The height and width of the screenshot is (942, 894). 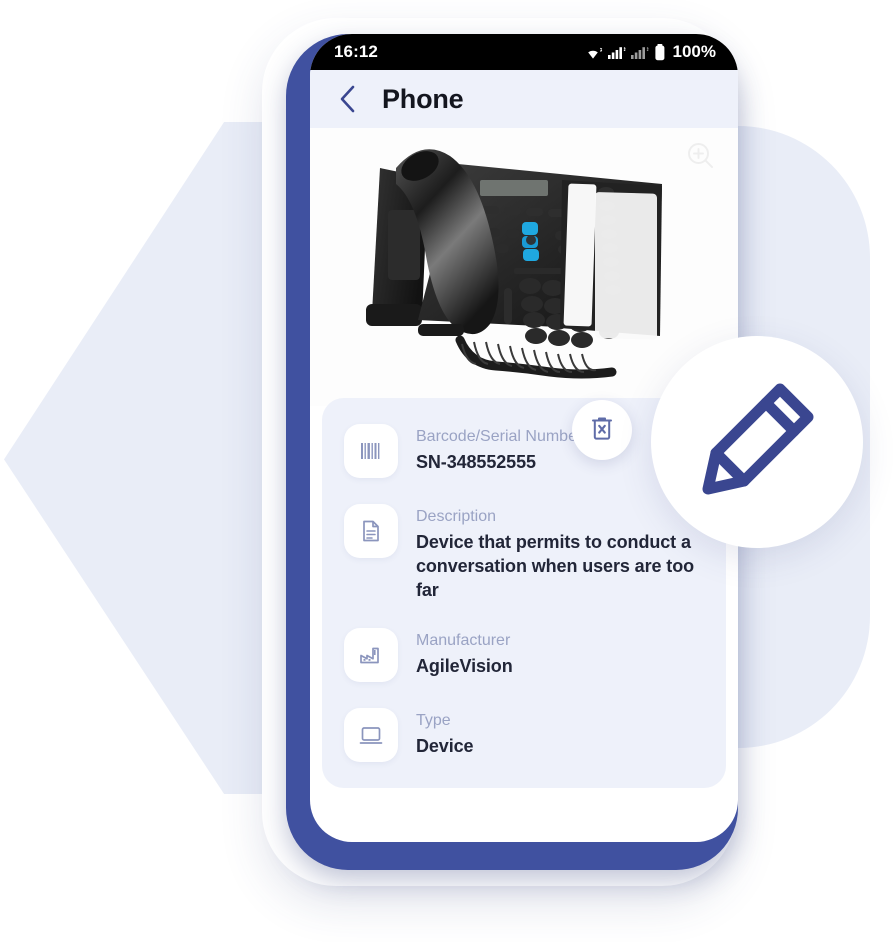 I want to click on pencil-icon, so click(x=757, y=442).